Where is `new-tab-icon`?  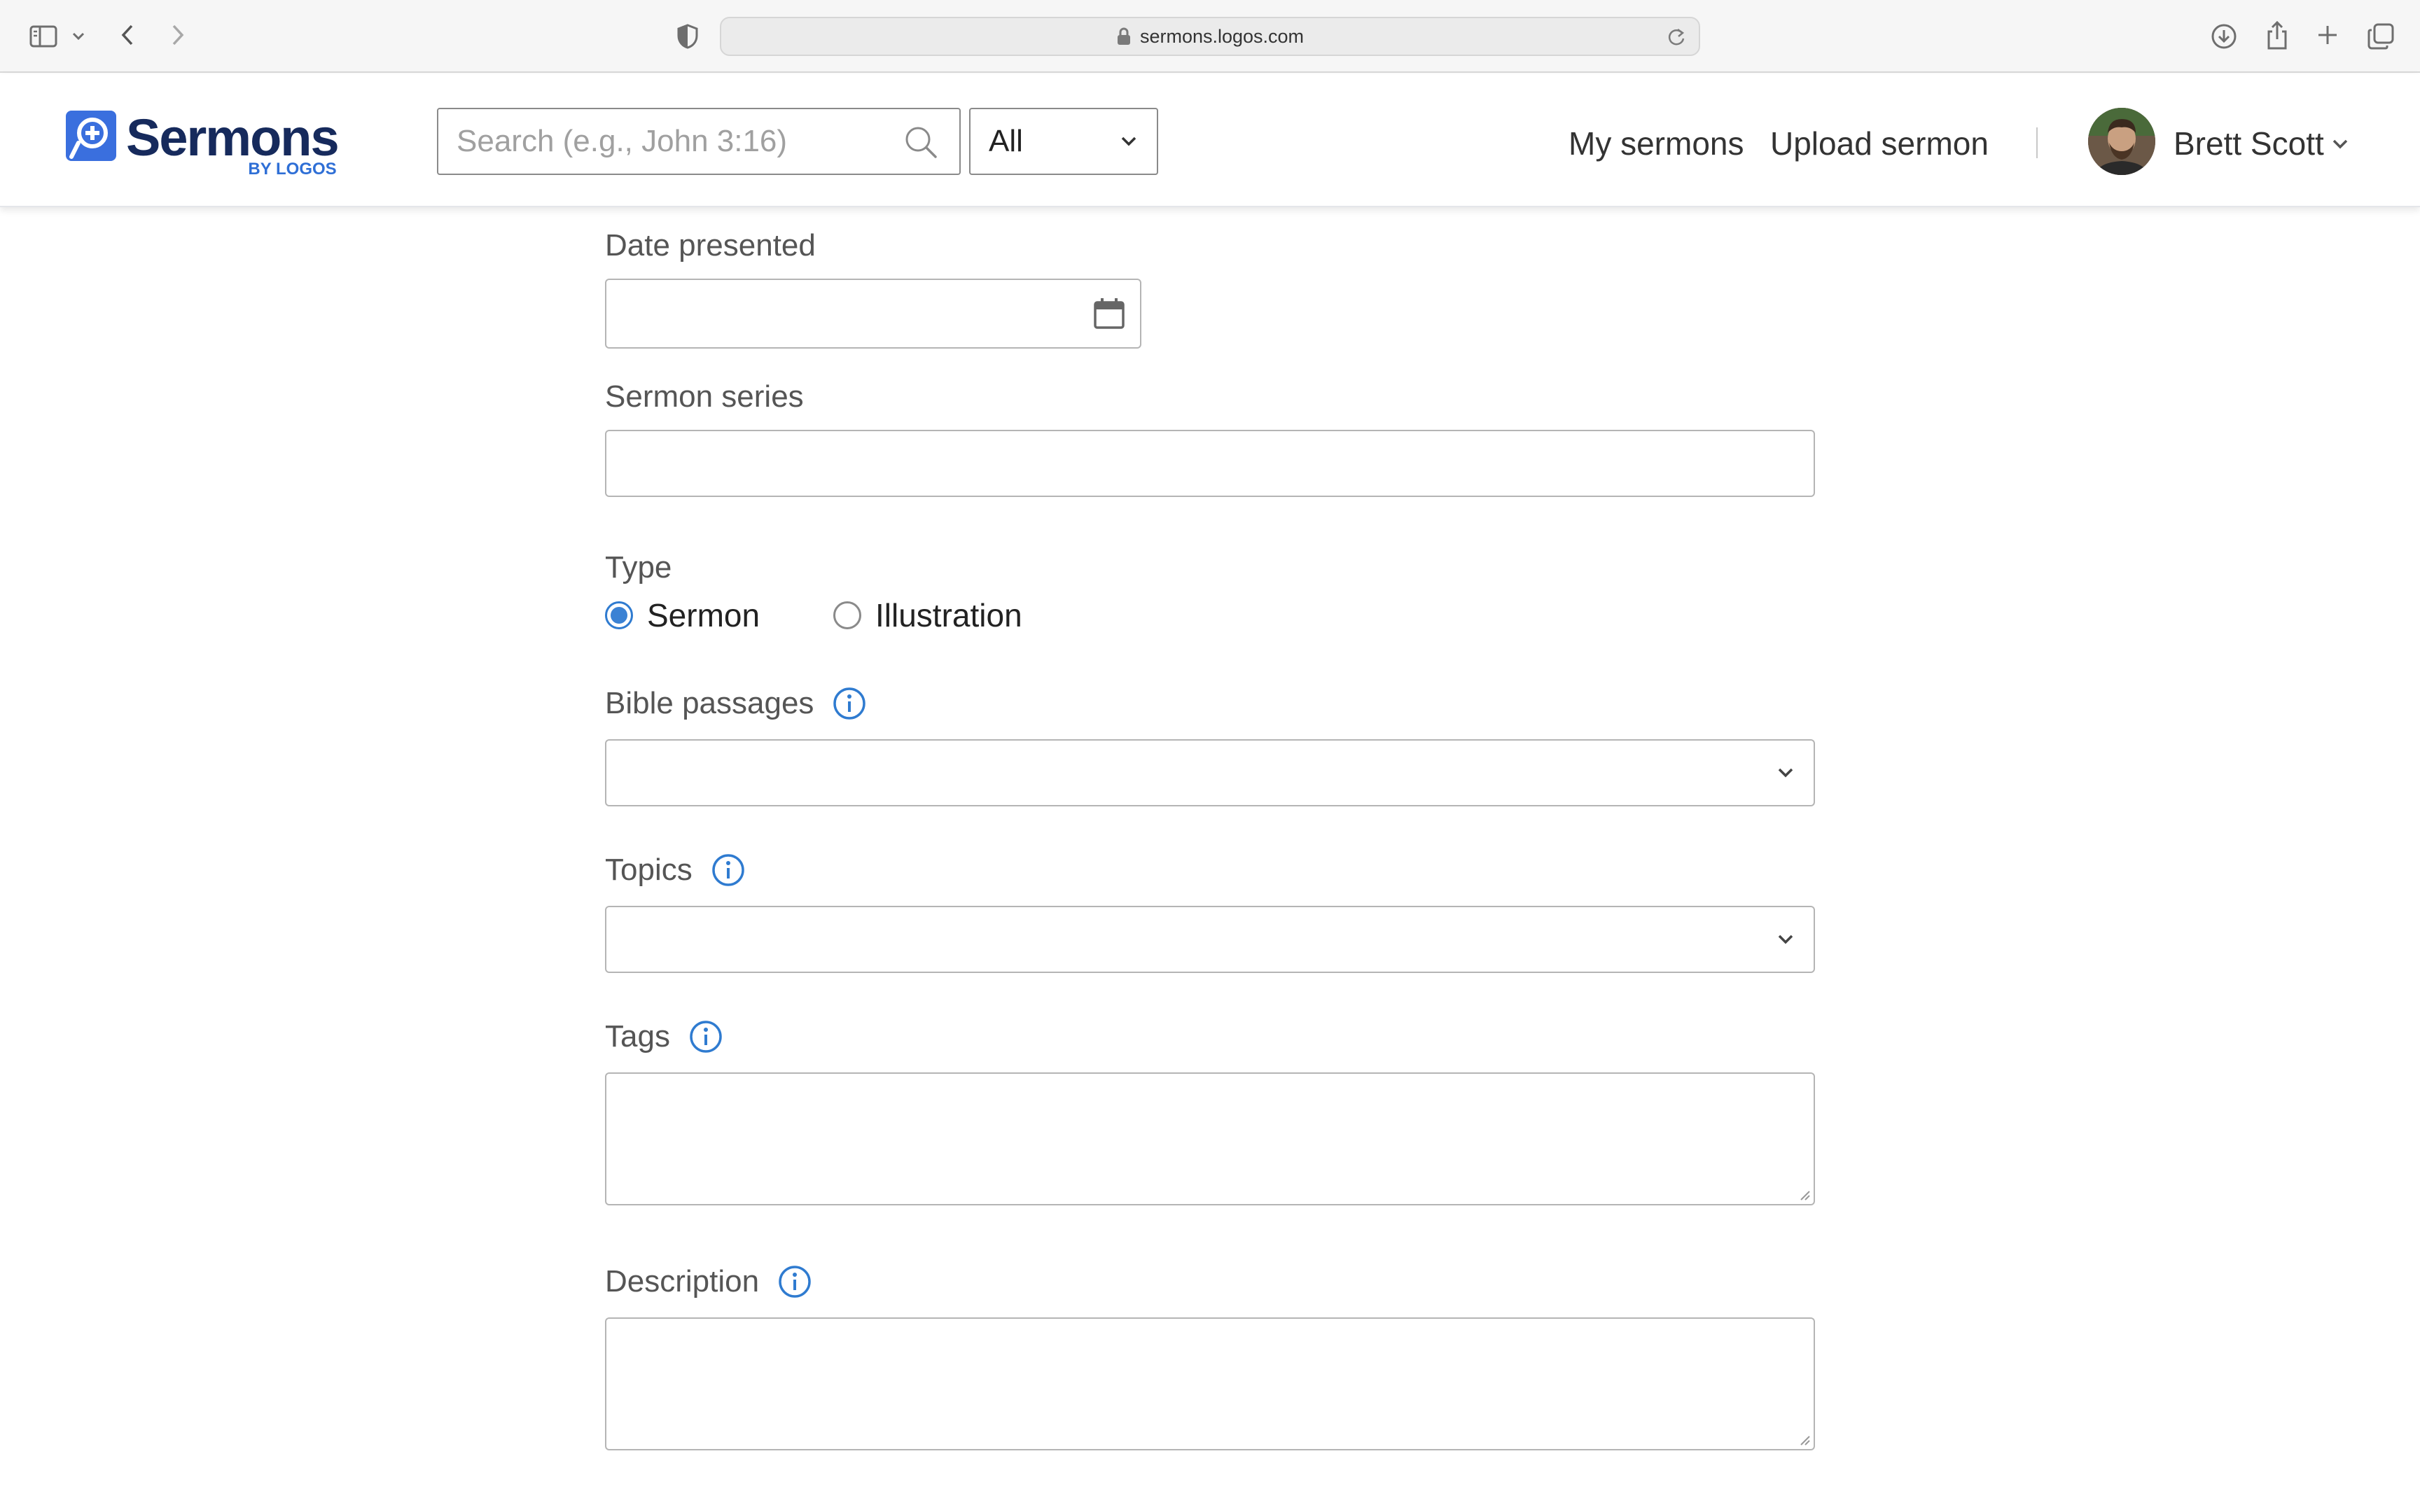
new-tab-icon is located at coordinates (2328, 35).